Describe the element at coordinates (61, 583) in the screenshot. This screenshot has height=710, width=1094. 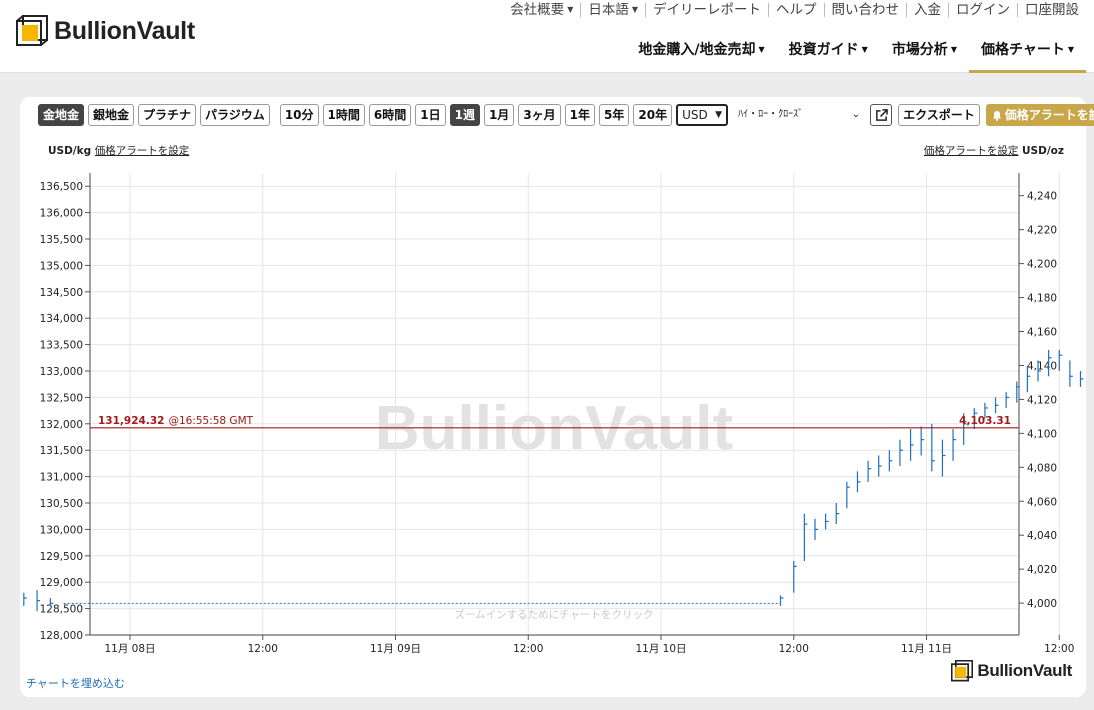
I see `y-left-tick-label: 129,000` at that location.